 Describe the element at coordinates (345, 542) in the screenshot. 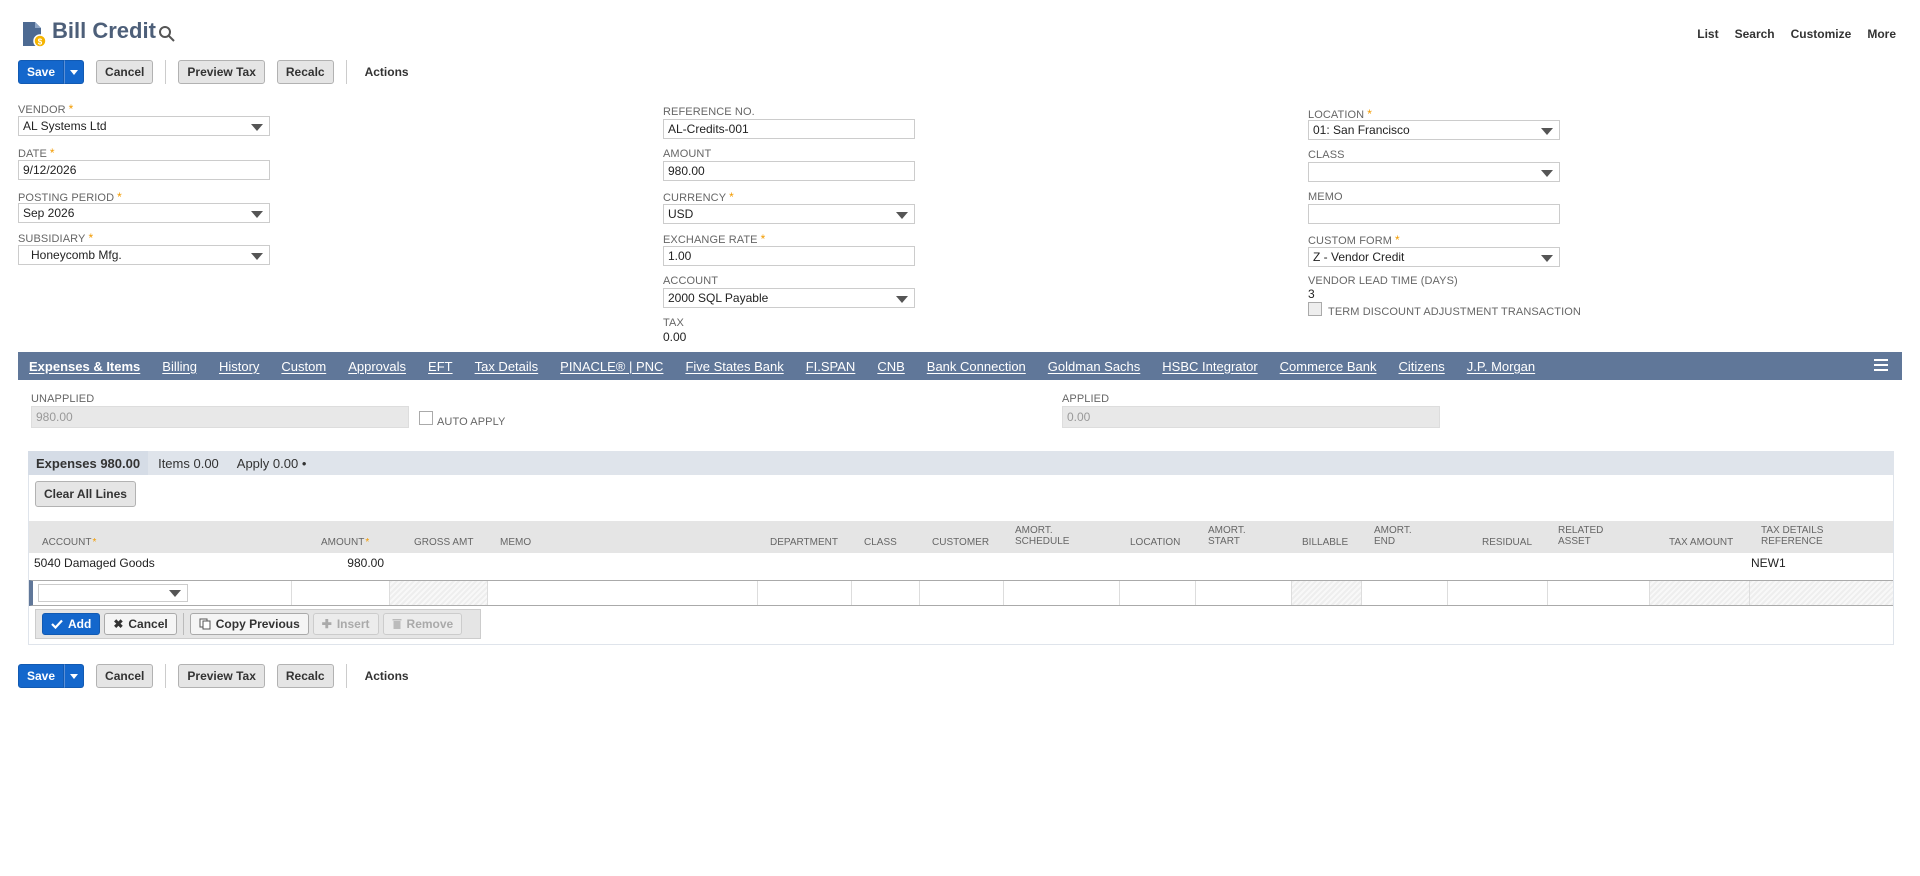

I see `col-amount: AMOUNT*` at that location.